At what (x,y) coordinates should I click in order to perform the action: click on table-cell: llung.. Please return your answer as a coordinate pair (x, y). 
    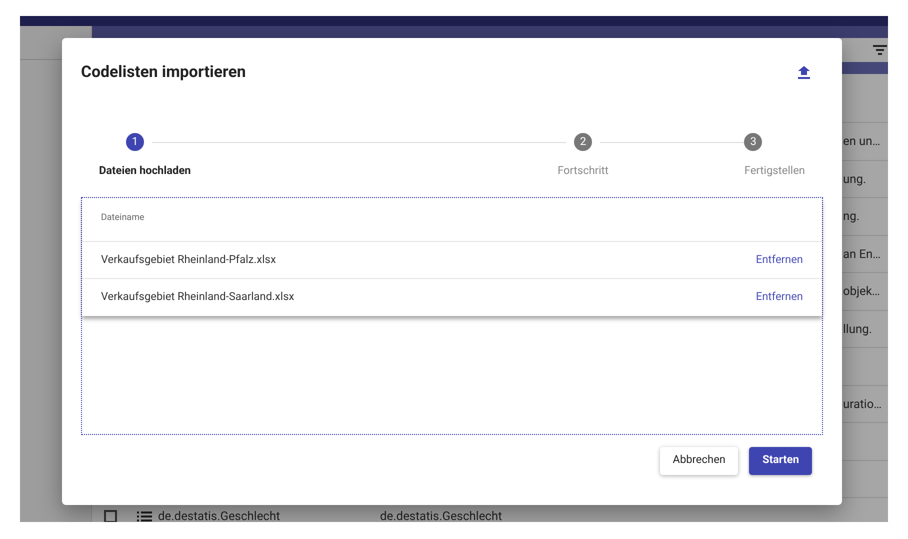
    Looking at the image, I should click on (857, 329).